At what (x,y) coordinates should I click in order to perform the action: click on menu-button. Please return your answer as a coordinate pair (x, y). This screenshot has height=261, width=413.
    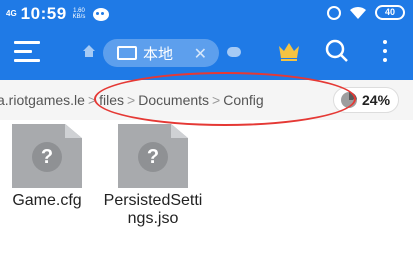
    Looking at the image, I should click on (27, 52).